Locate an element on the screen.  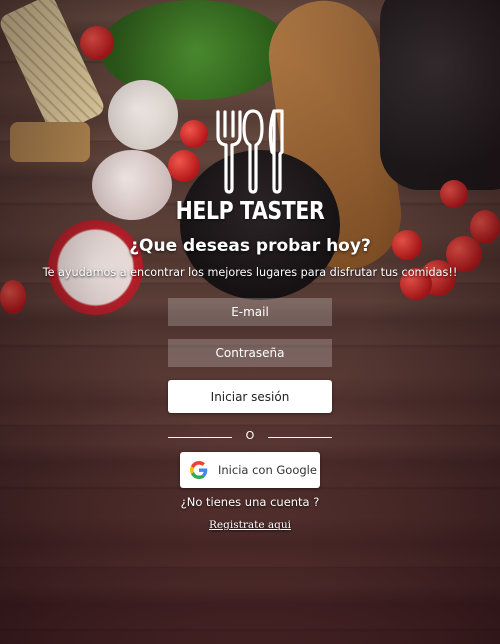
divider-label: O is located at coordinates (250, 435).